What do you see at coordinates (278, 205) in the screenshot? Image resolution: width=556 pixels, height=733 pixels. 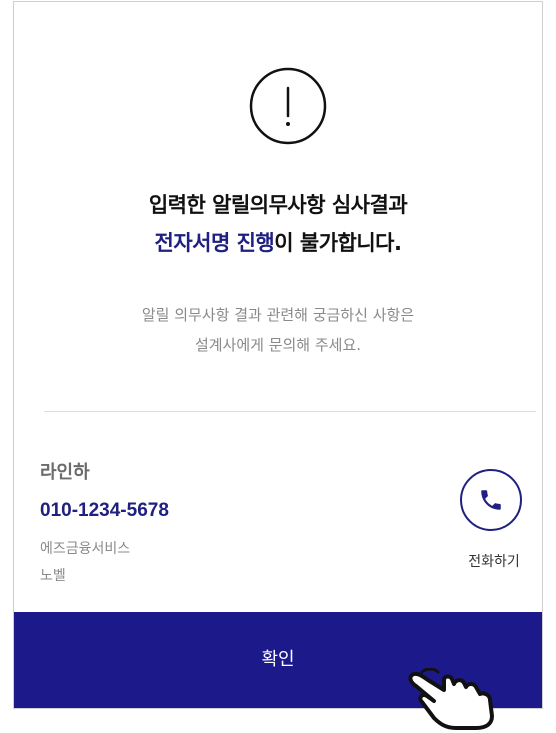 I see `headline-line1: 입력한 알릴의무사항 심사결과` at bounding box center [278, 205].